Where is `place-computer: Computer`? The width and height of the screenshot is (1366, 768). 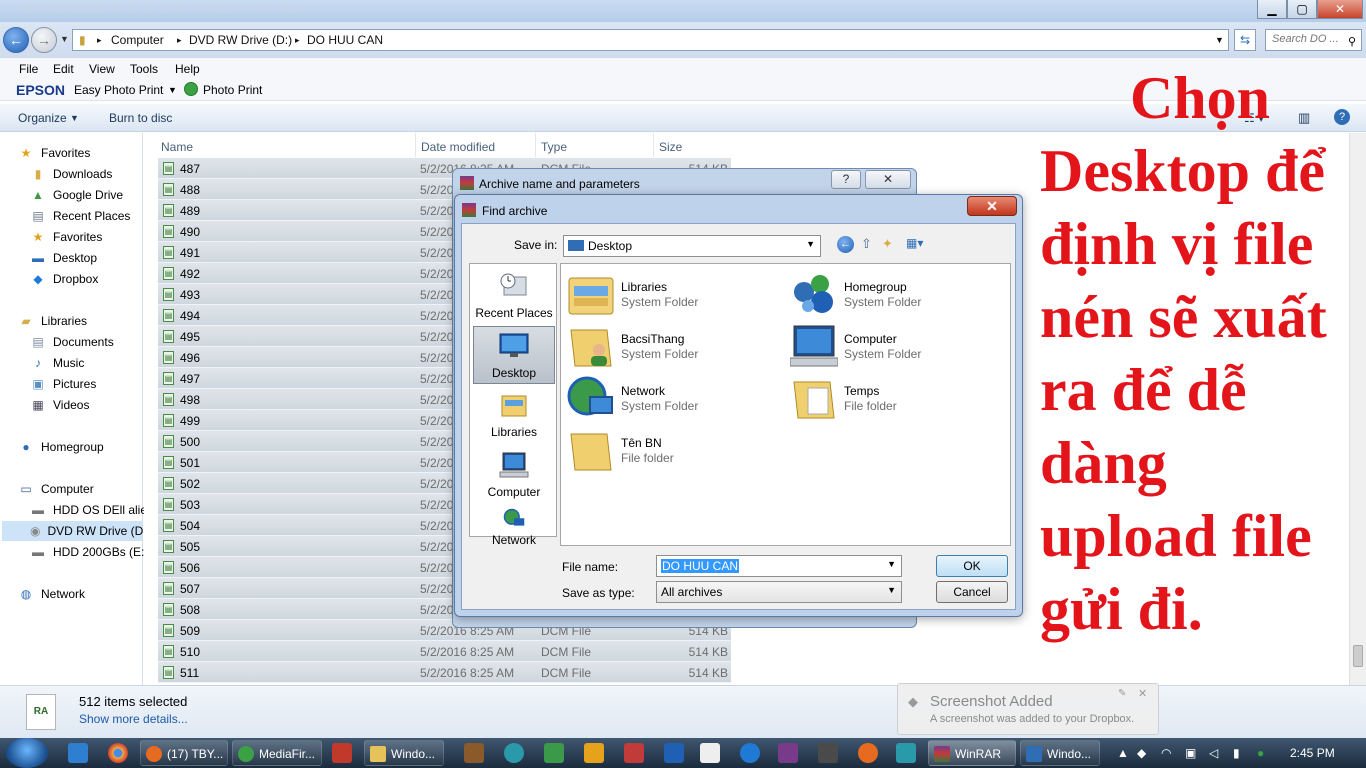
place-computer: Computer is located at coordinates (514, 475).